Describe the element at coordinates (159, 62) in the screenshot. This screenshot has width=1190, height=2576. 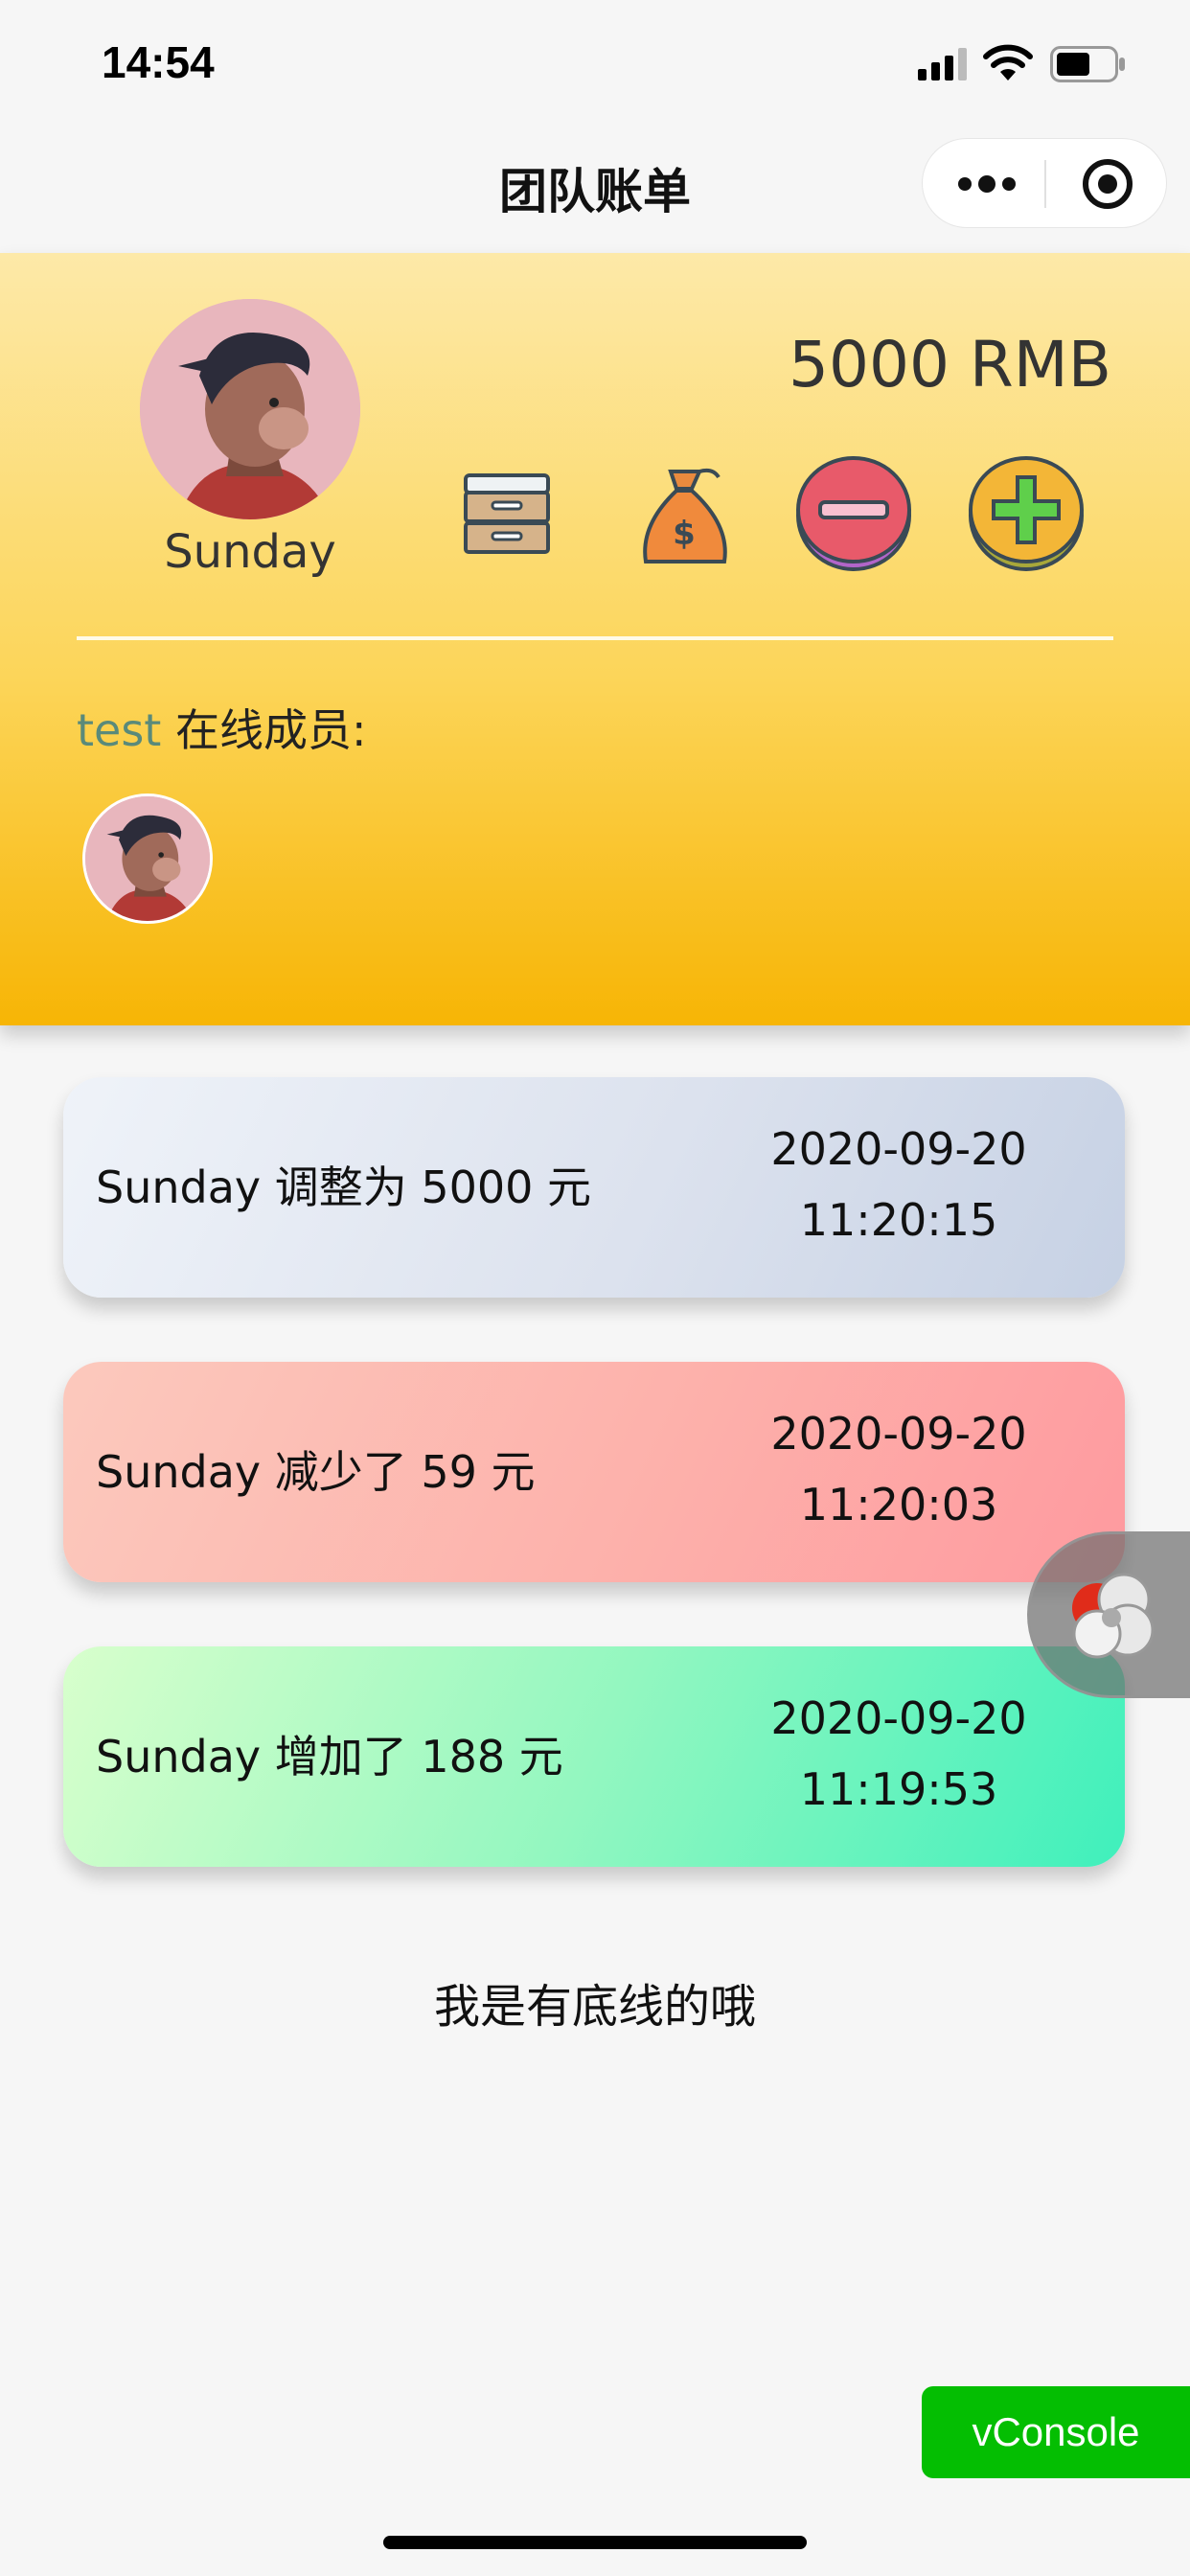
I see `status-time: 14:54` at that location.